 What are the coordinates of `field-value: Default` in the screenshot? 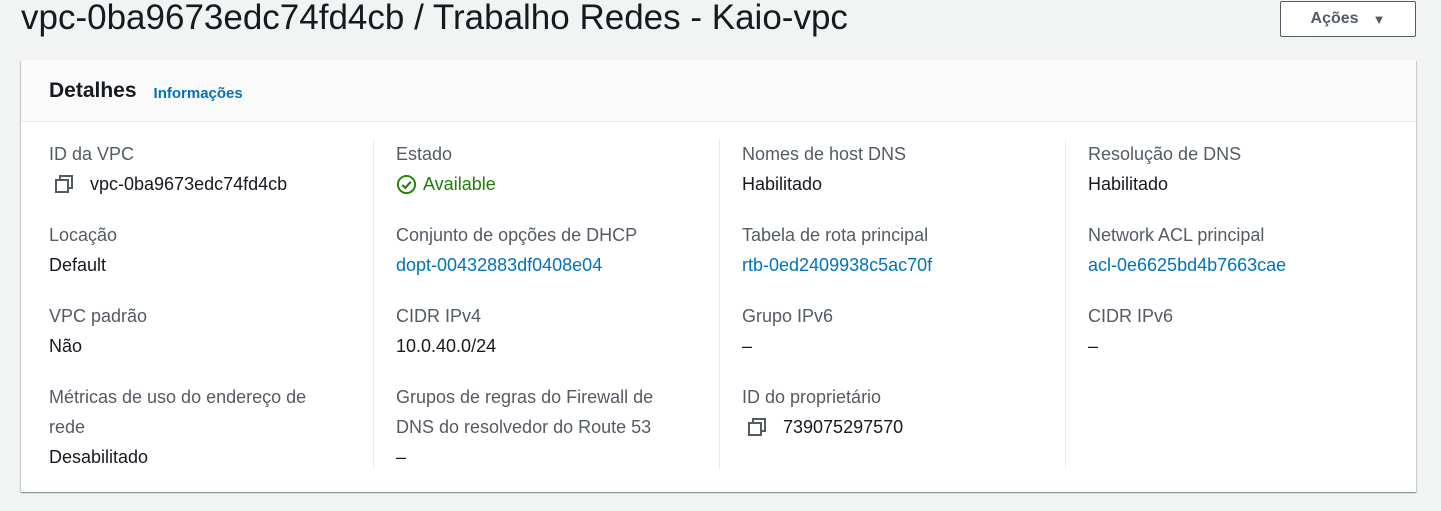 It's located at (78, 265).